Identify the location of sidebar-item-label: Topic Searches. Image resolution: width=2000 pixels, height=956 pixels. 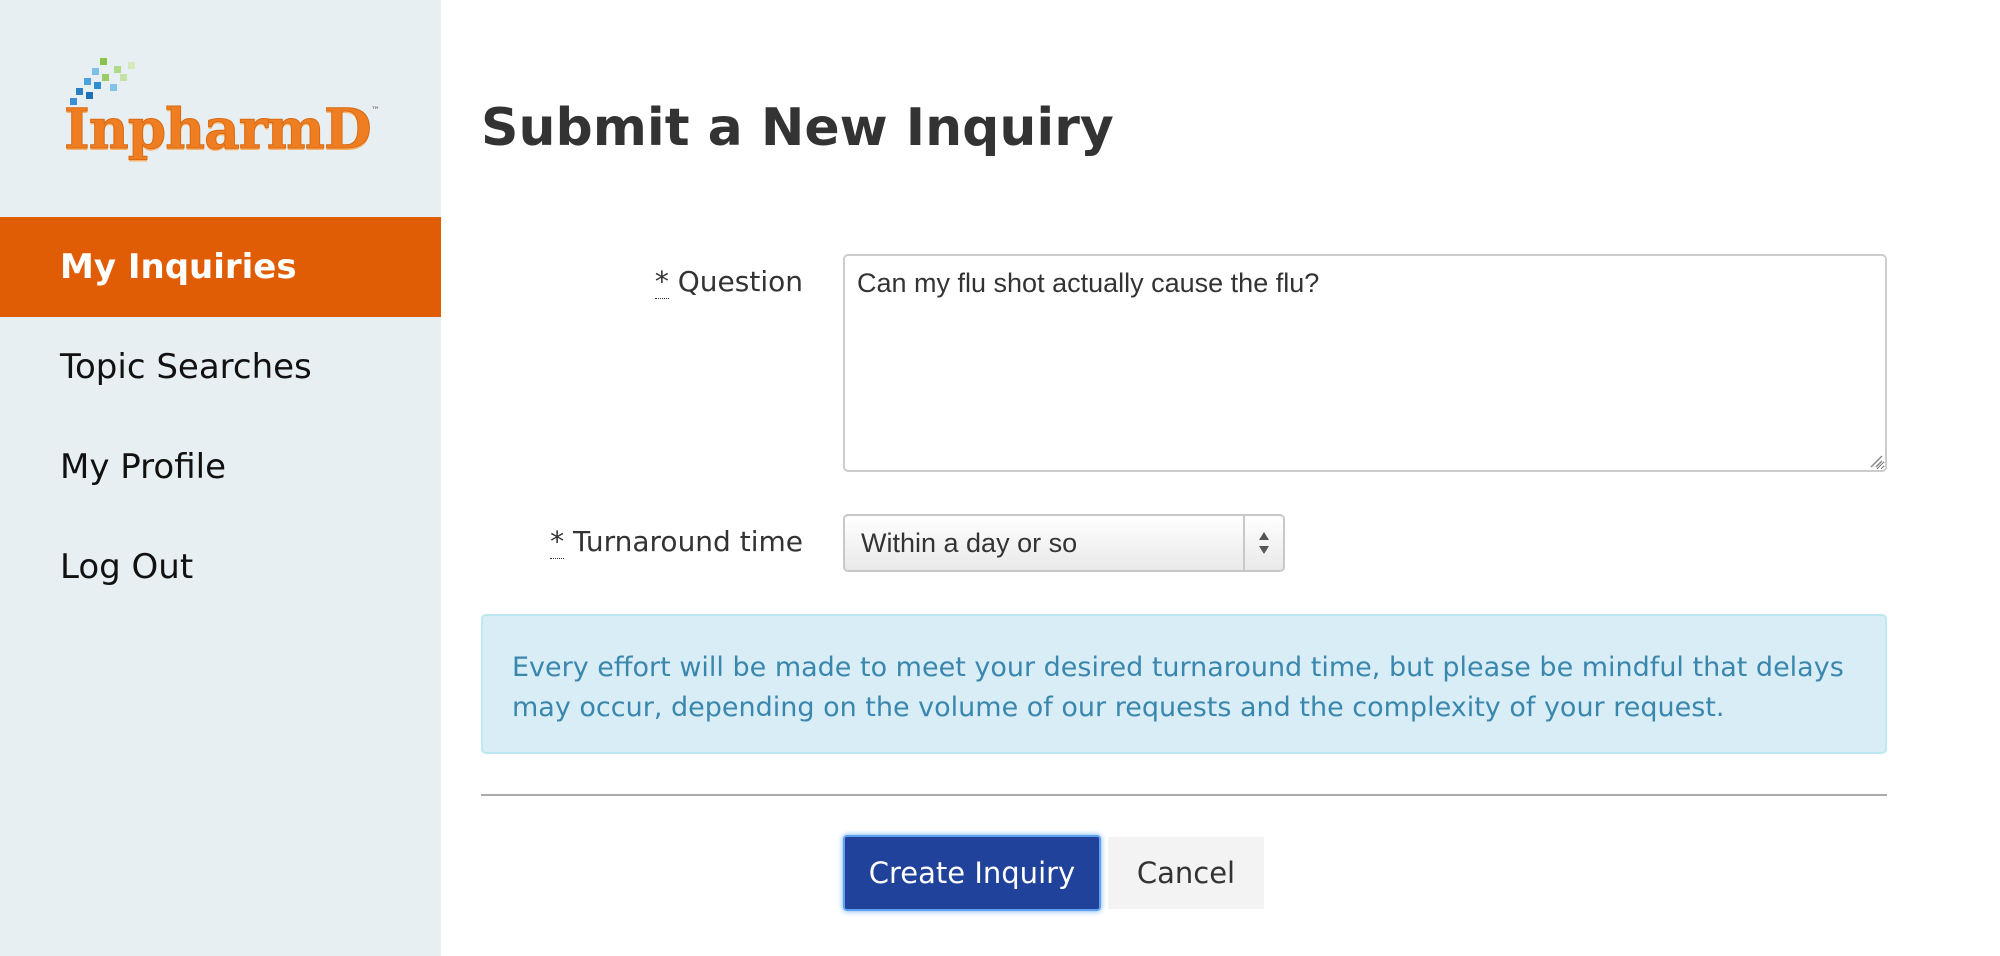
(186, 367).